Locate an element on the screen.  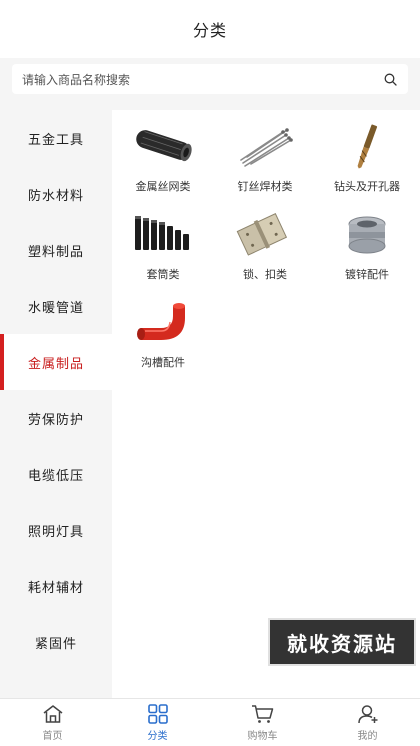
sidebar-item-label: 电缆低压 is located at coordinates (55, 476).